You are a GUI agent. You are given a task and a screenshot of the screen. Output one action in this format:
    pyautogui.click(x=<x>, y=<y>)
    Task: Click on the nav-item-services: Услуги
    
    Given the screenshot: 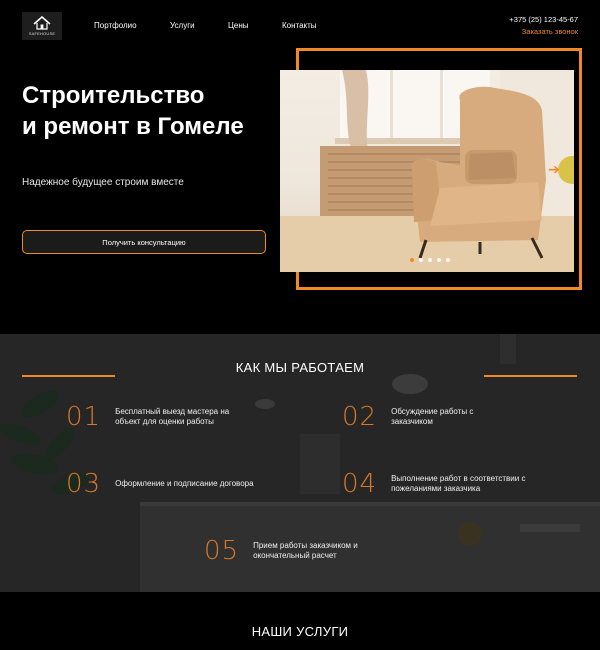 What is the action you would take?
    pyautogui.click(x=182, y=25)
    